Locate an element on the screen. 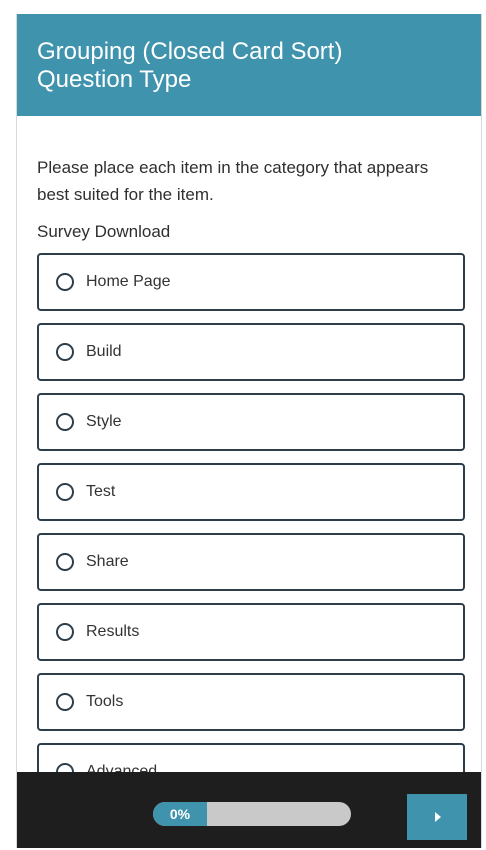  next-button is located at coordinates (437, 817).